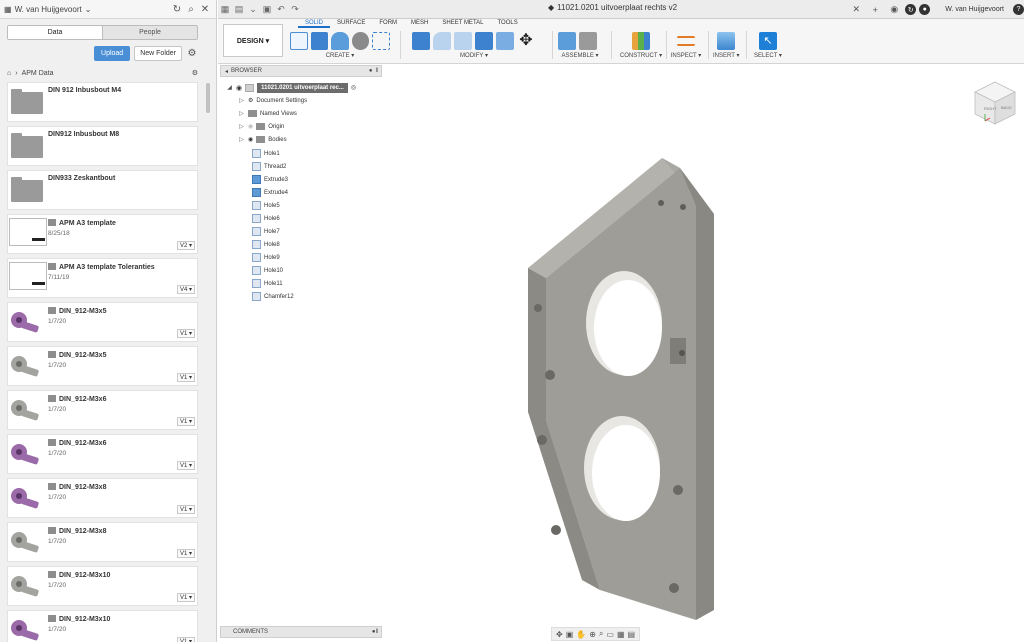  I want to click on tab-sheet-metal: SHEET METAL, so click(462, 24).